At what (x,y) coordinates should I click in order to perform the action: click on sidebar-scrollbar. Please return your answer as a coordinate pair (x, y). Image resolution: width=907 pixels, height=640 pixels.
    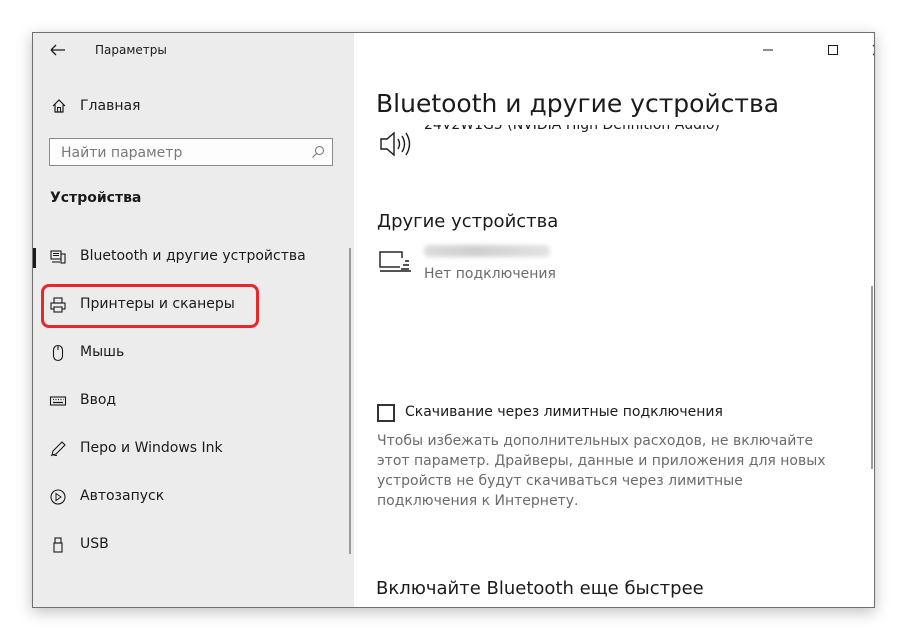
    Looking at the image, I should click on (350, 401).